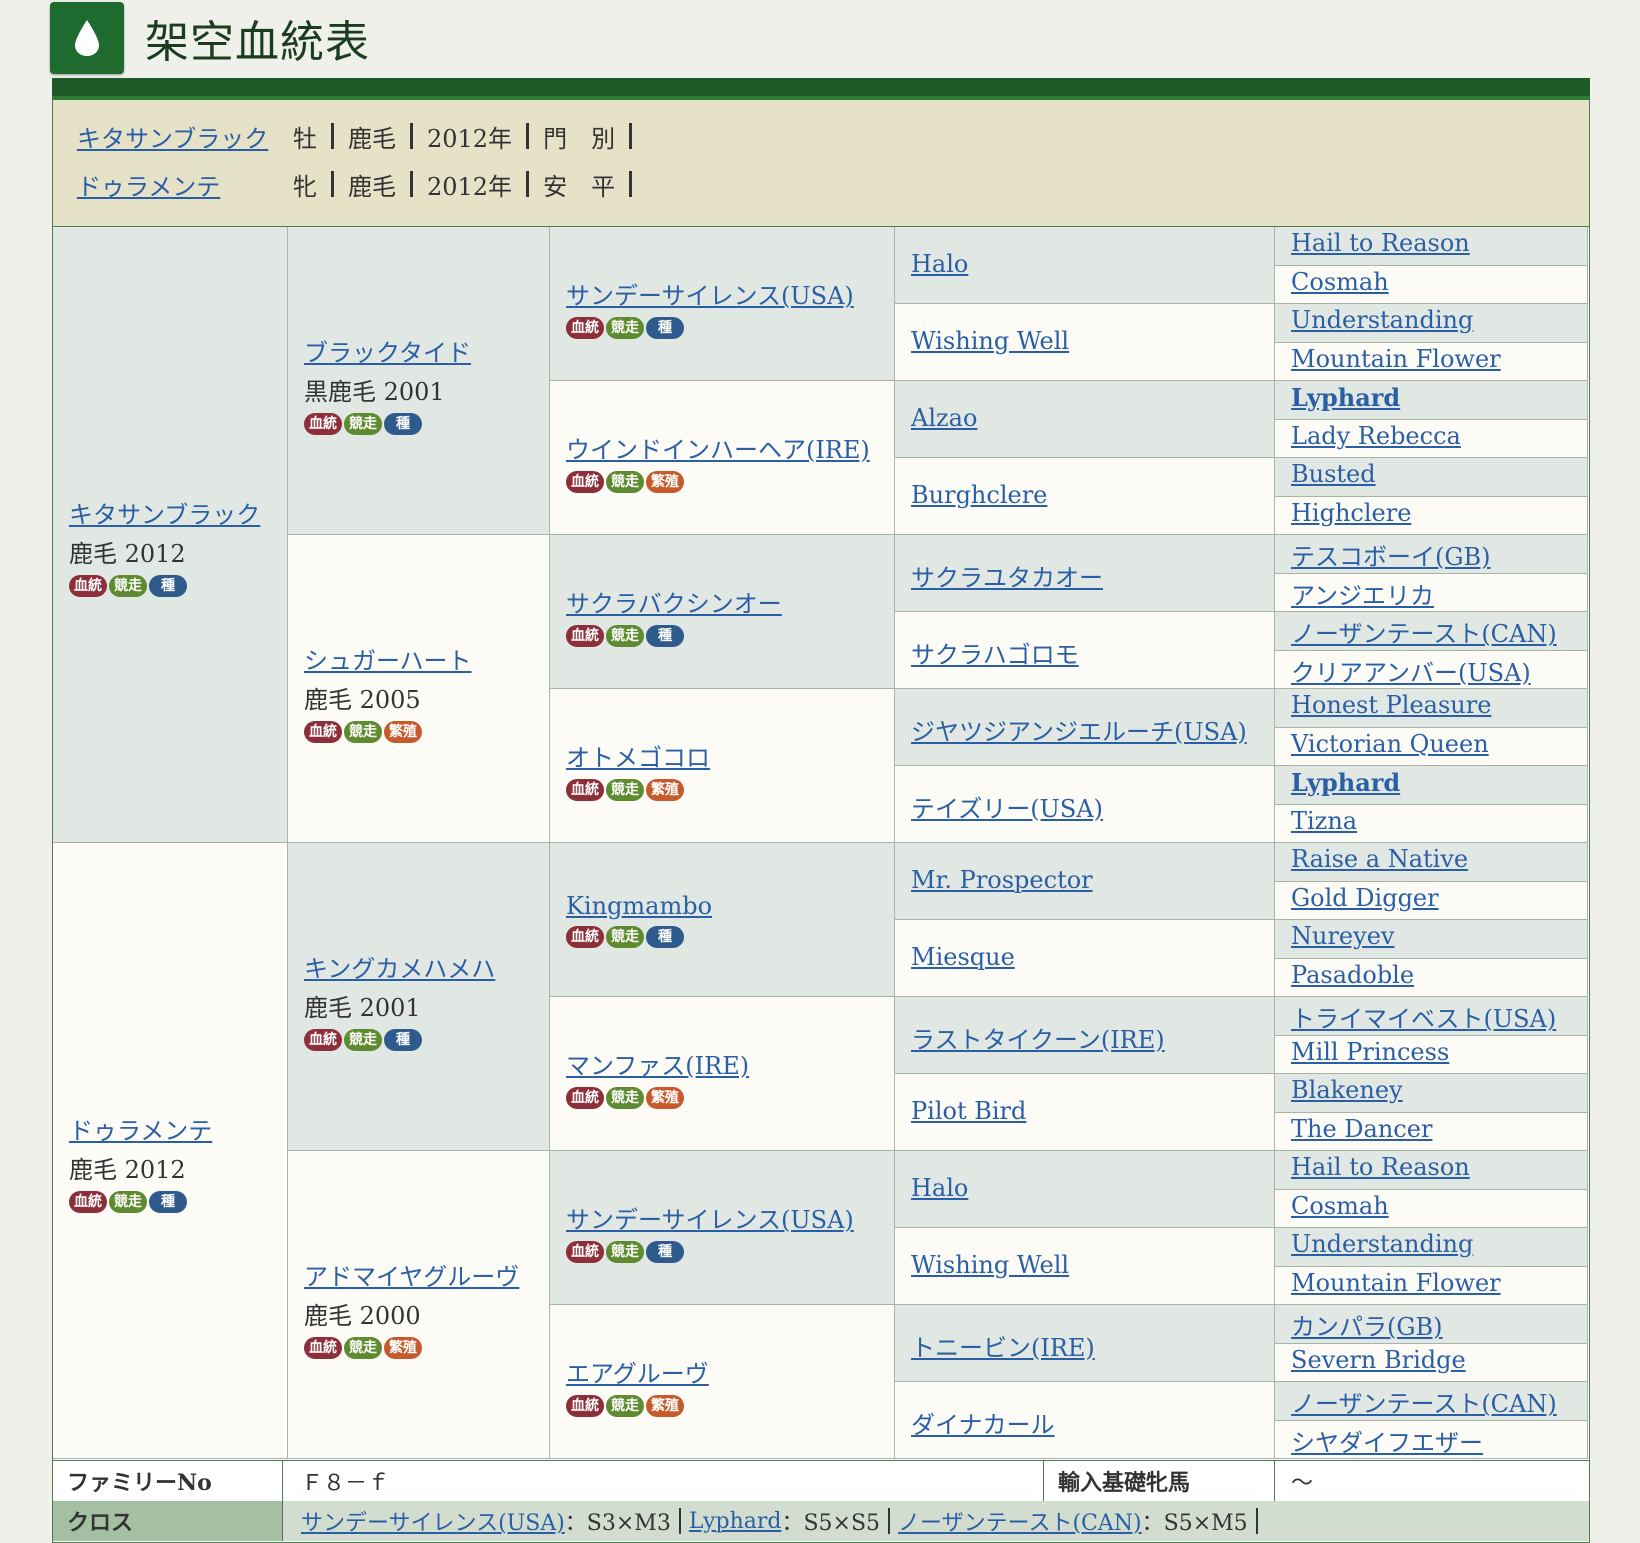  I want to click on info-dam-link: ドゥラメンテ, so click(148, 187).